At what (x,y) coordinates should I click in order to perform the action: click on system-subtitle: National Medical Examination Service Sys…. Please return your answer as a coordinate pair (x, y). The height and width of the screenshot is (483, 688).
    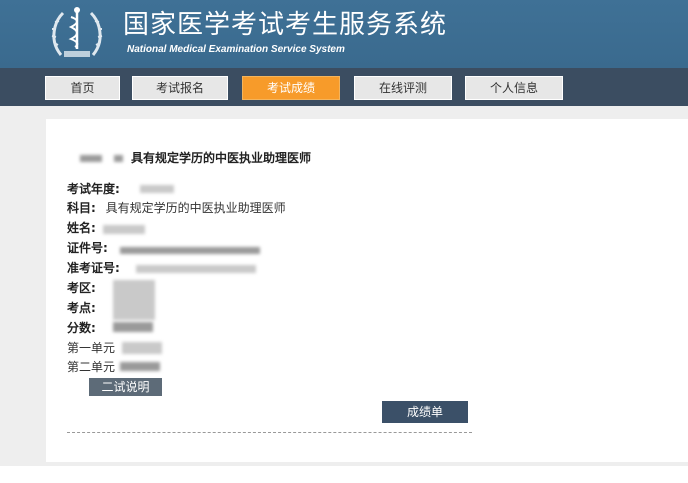
    Looking at the image, I should click on (236, 49).